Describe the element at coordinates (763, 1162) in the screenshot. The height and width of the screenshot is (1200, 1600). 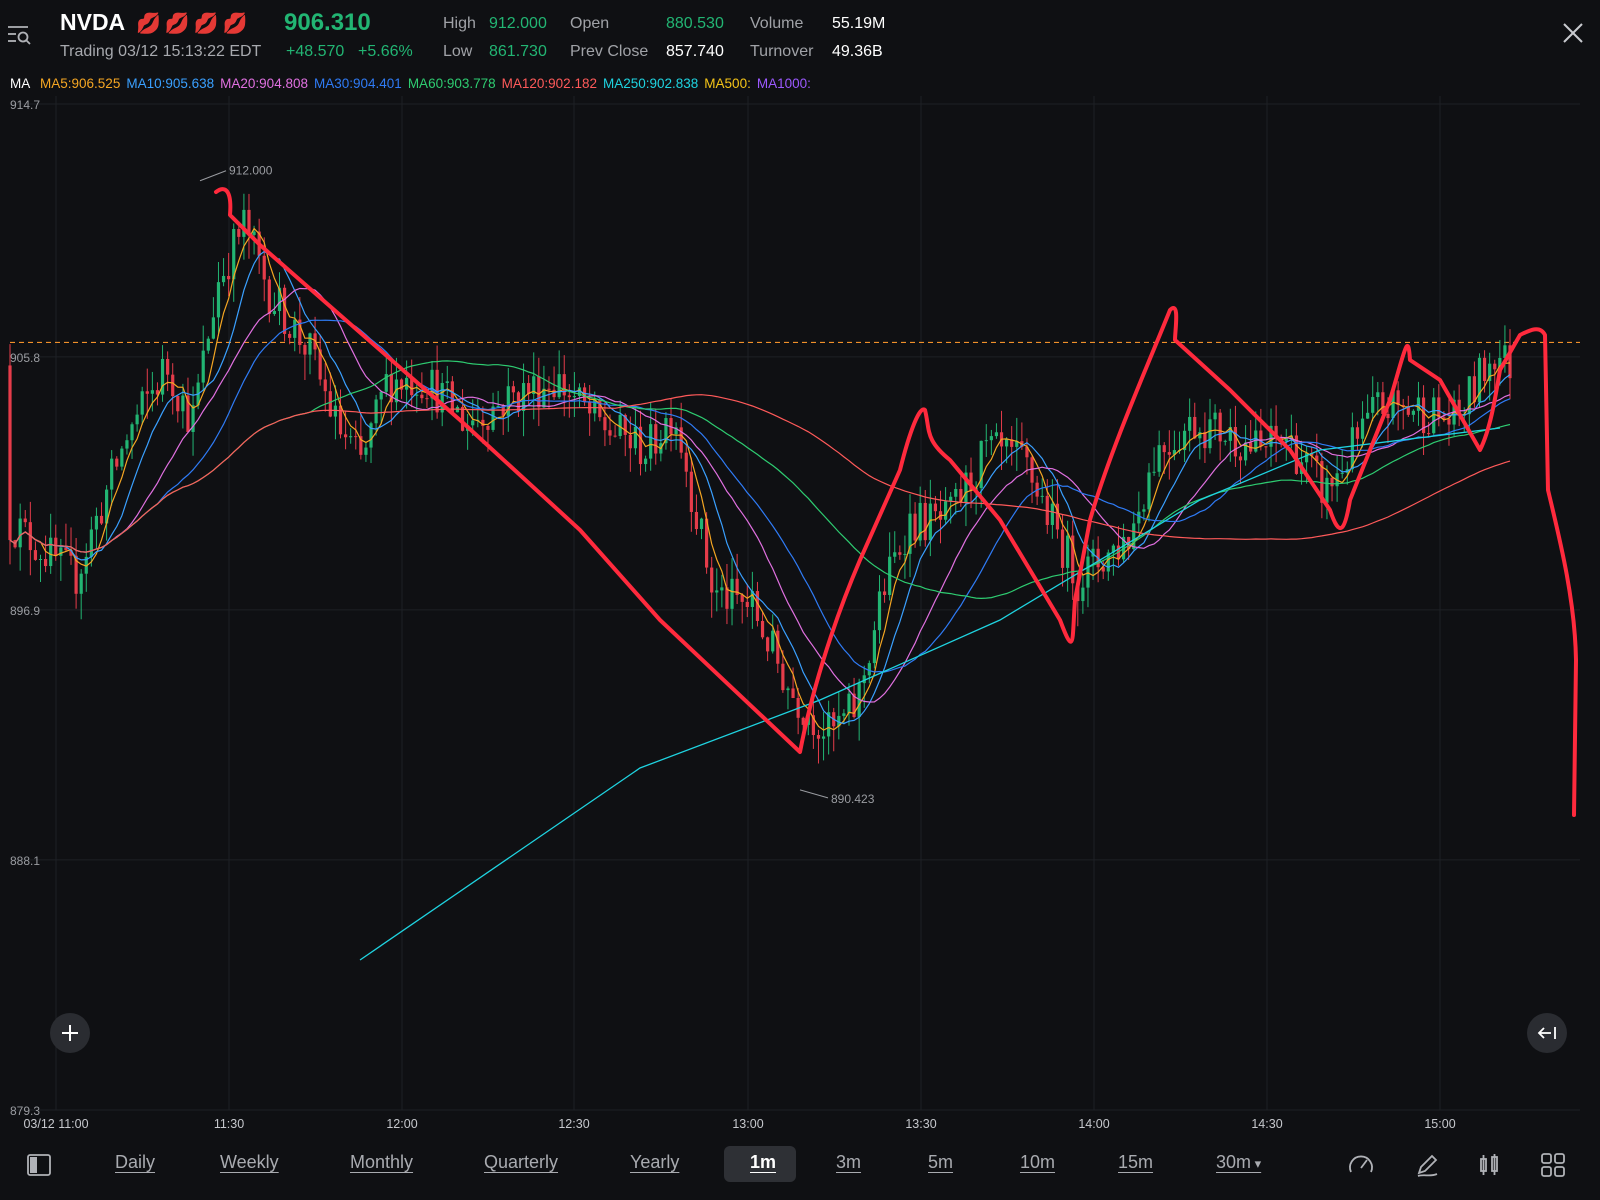
I see `interval-tab-1m: 1m` at that location.